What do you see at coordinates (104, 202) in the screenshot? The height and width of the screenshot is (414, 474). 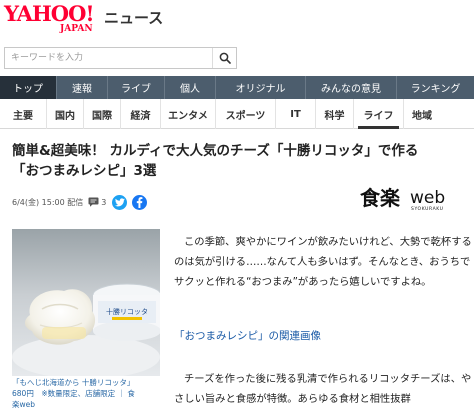 I see `comment-count: 3` at bounding box center [104, 202].